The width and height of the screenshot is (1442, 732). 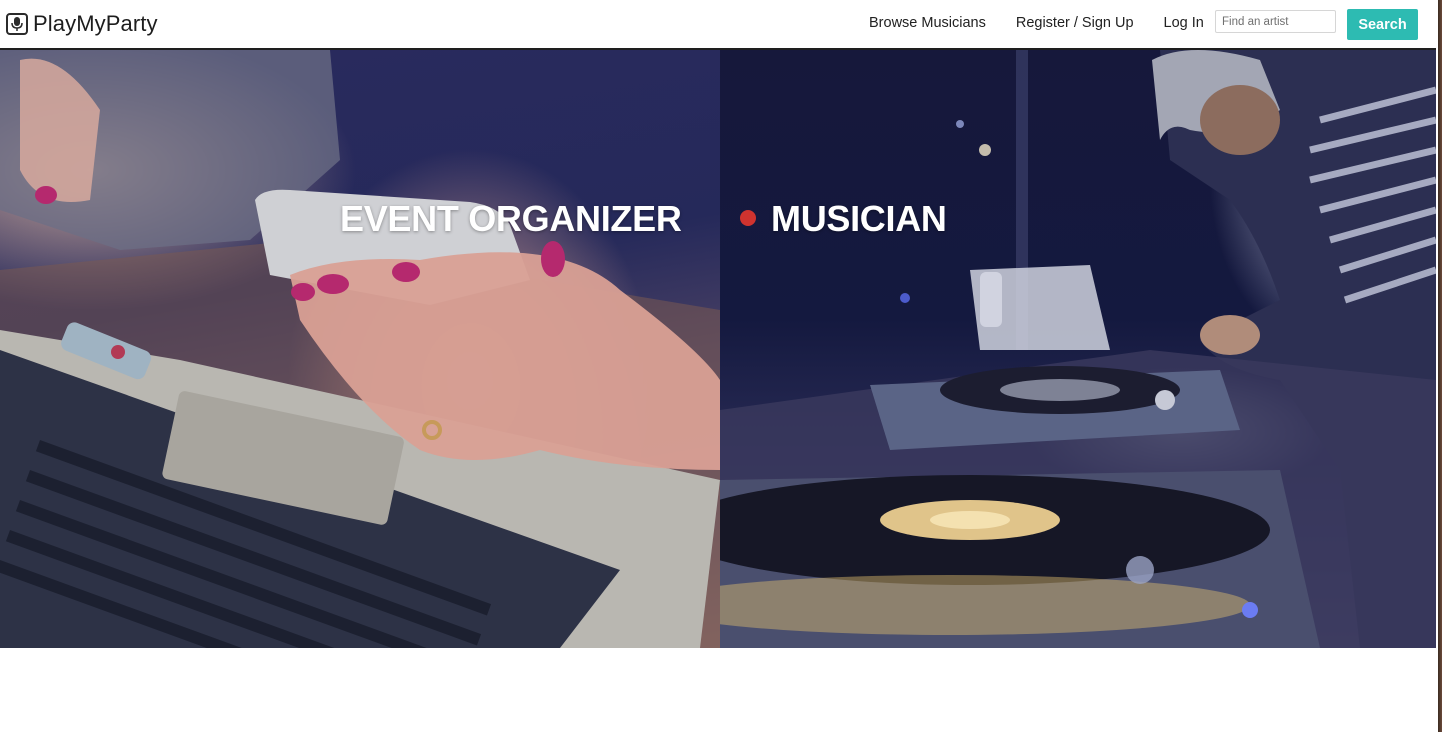 What do you see at coordinates (1275, 21) in the screenshot?
I see `artist-search-input` at bounding box center [1275, 21].